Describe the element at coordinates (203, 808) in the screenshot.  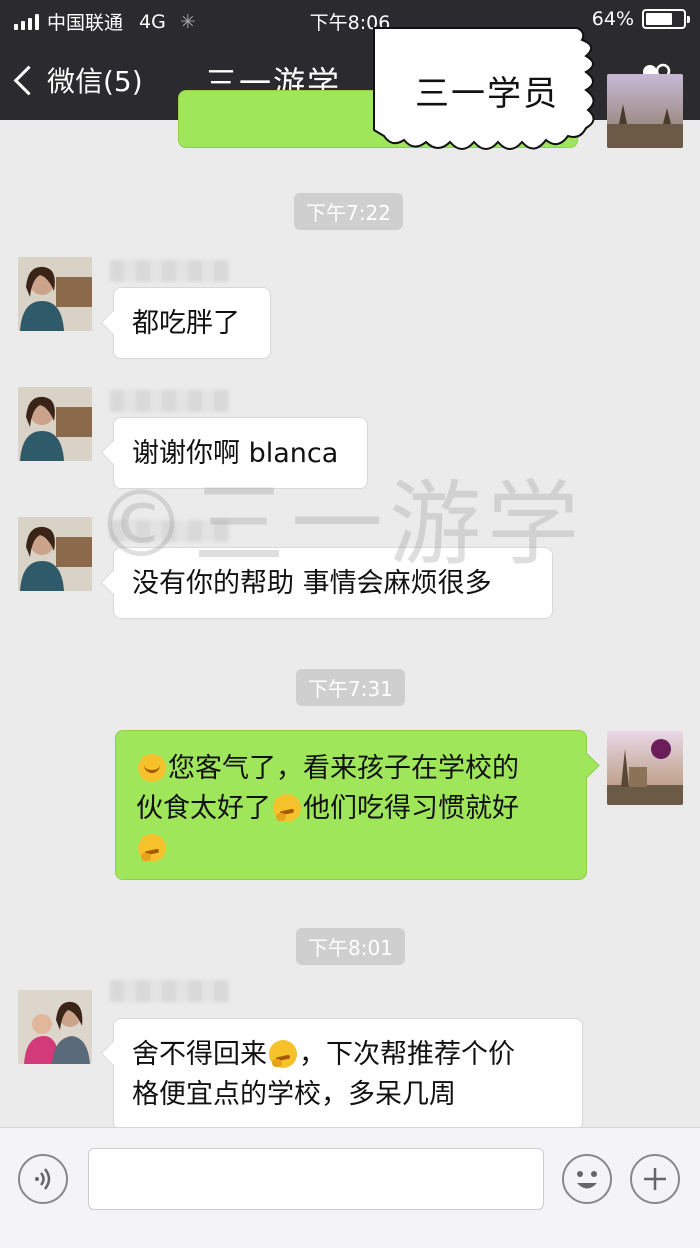
I see `message-text: 伙食太好了` at that location.